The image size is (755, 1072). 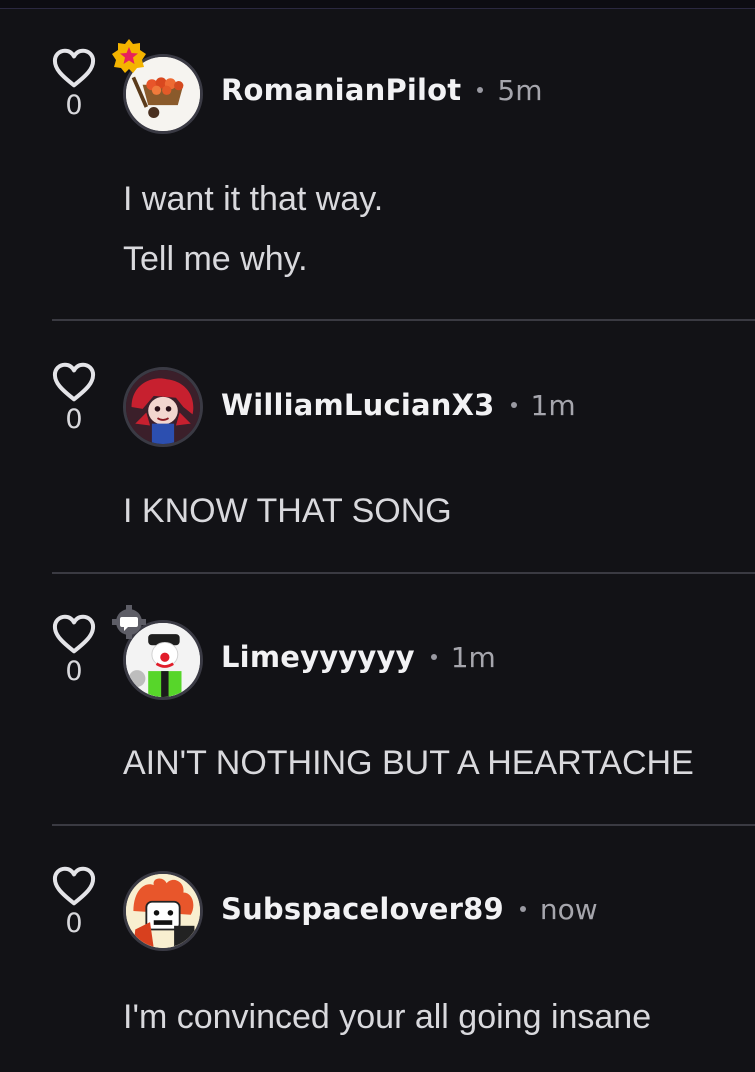 What do you see at coordinates (387, 1017) in the screenshot?
I see `comment-text-line: I'm convinced your all going insane` at bounding box center [387, 1017].